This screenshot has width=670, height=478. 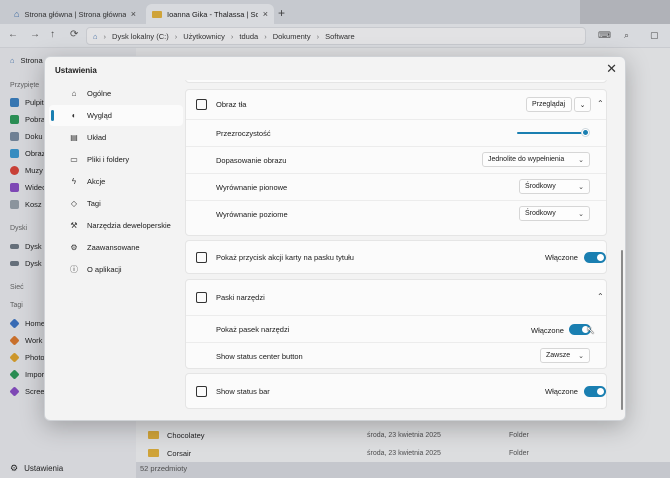 I want to click on browse-menu-button: ⌄, so click(x=582, y=104).